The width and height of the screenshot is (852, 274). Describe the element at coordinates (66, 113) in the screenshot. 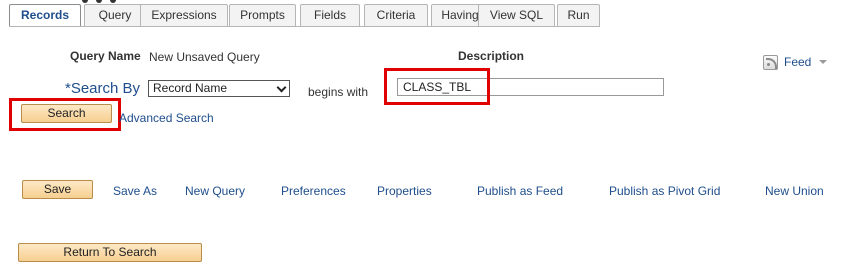

I see `search-button: Search` at that location.